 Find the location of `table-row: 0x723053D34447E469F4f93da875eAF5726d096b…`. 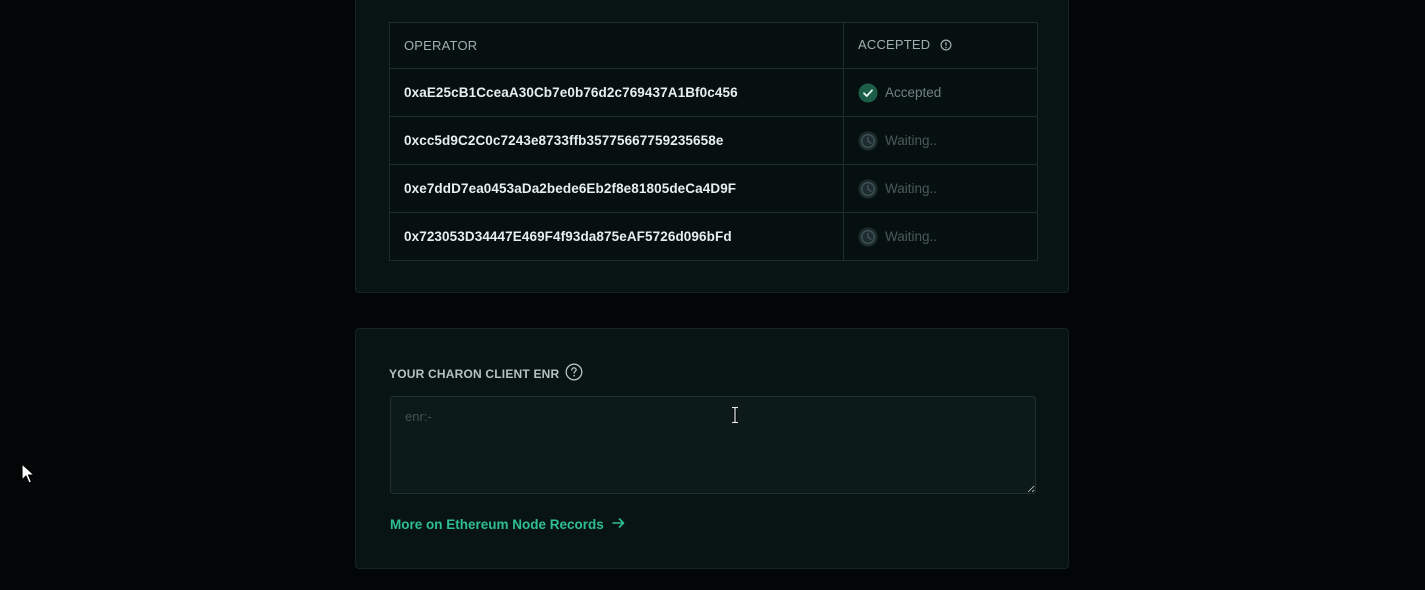

table-row: 0x723053D34447E469F4f93da875eAF5726d096b… is located at coordinates (713, 236).